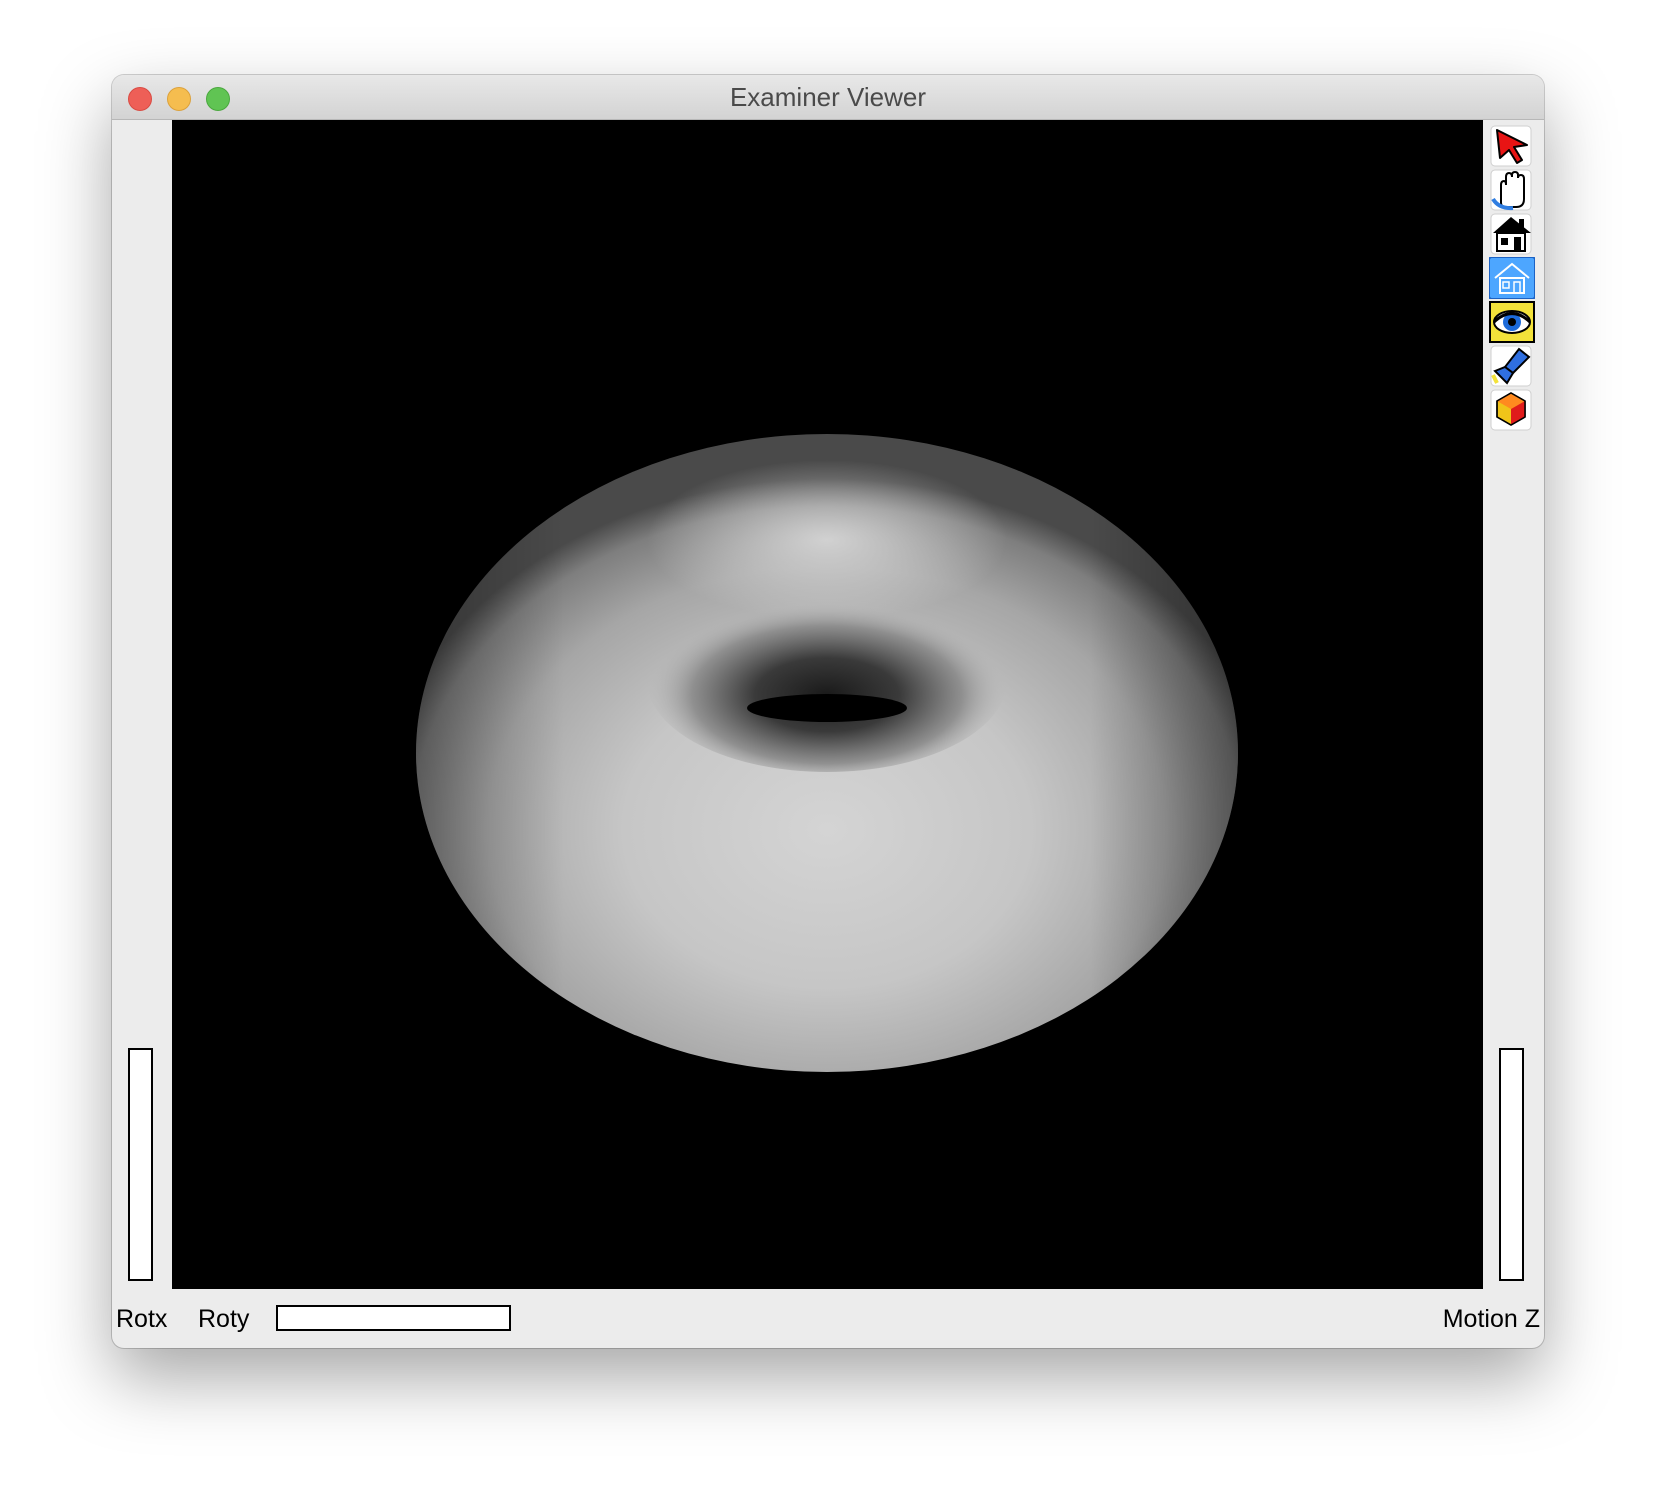  What do you see at coordinates (1512, 410) in the screenshot?
I see `projection-cube-icon` at bounding box center [1512, 410].